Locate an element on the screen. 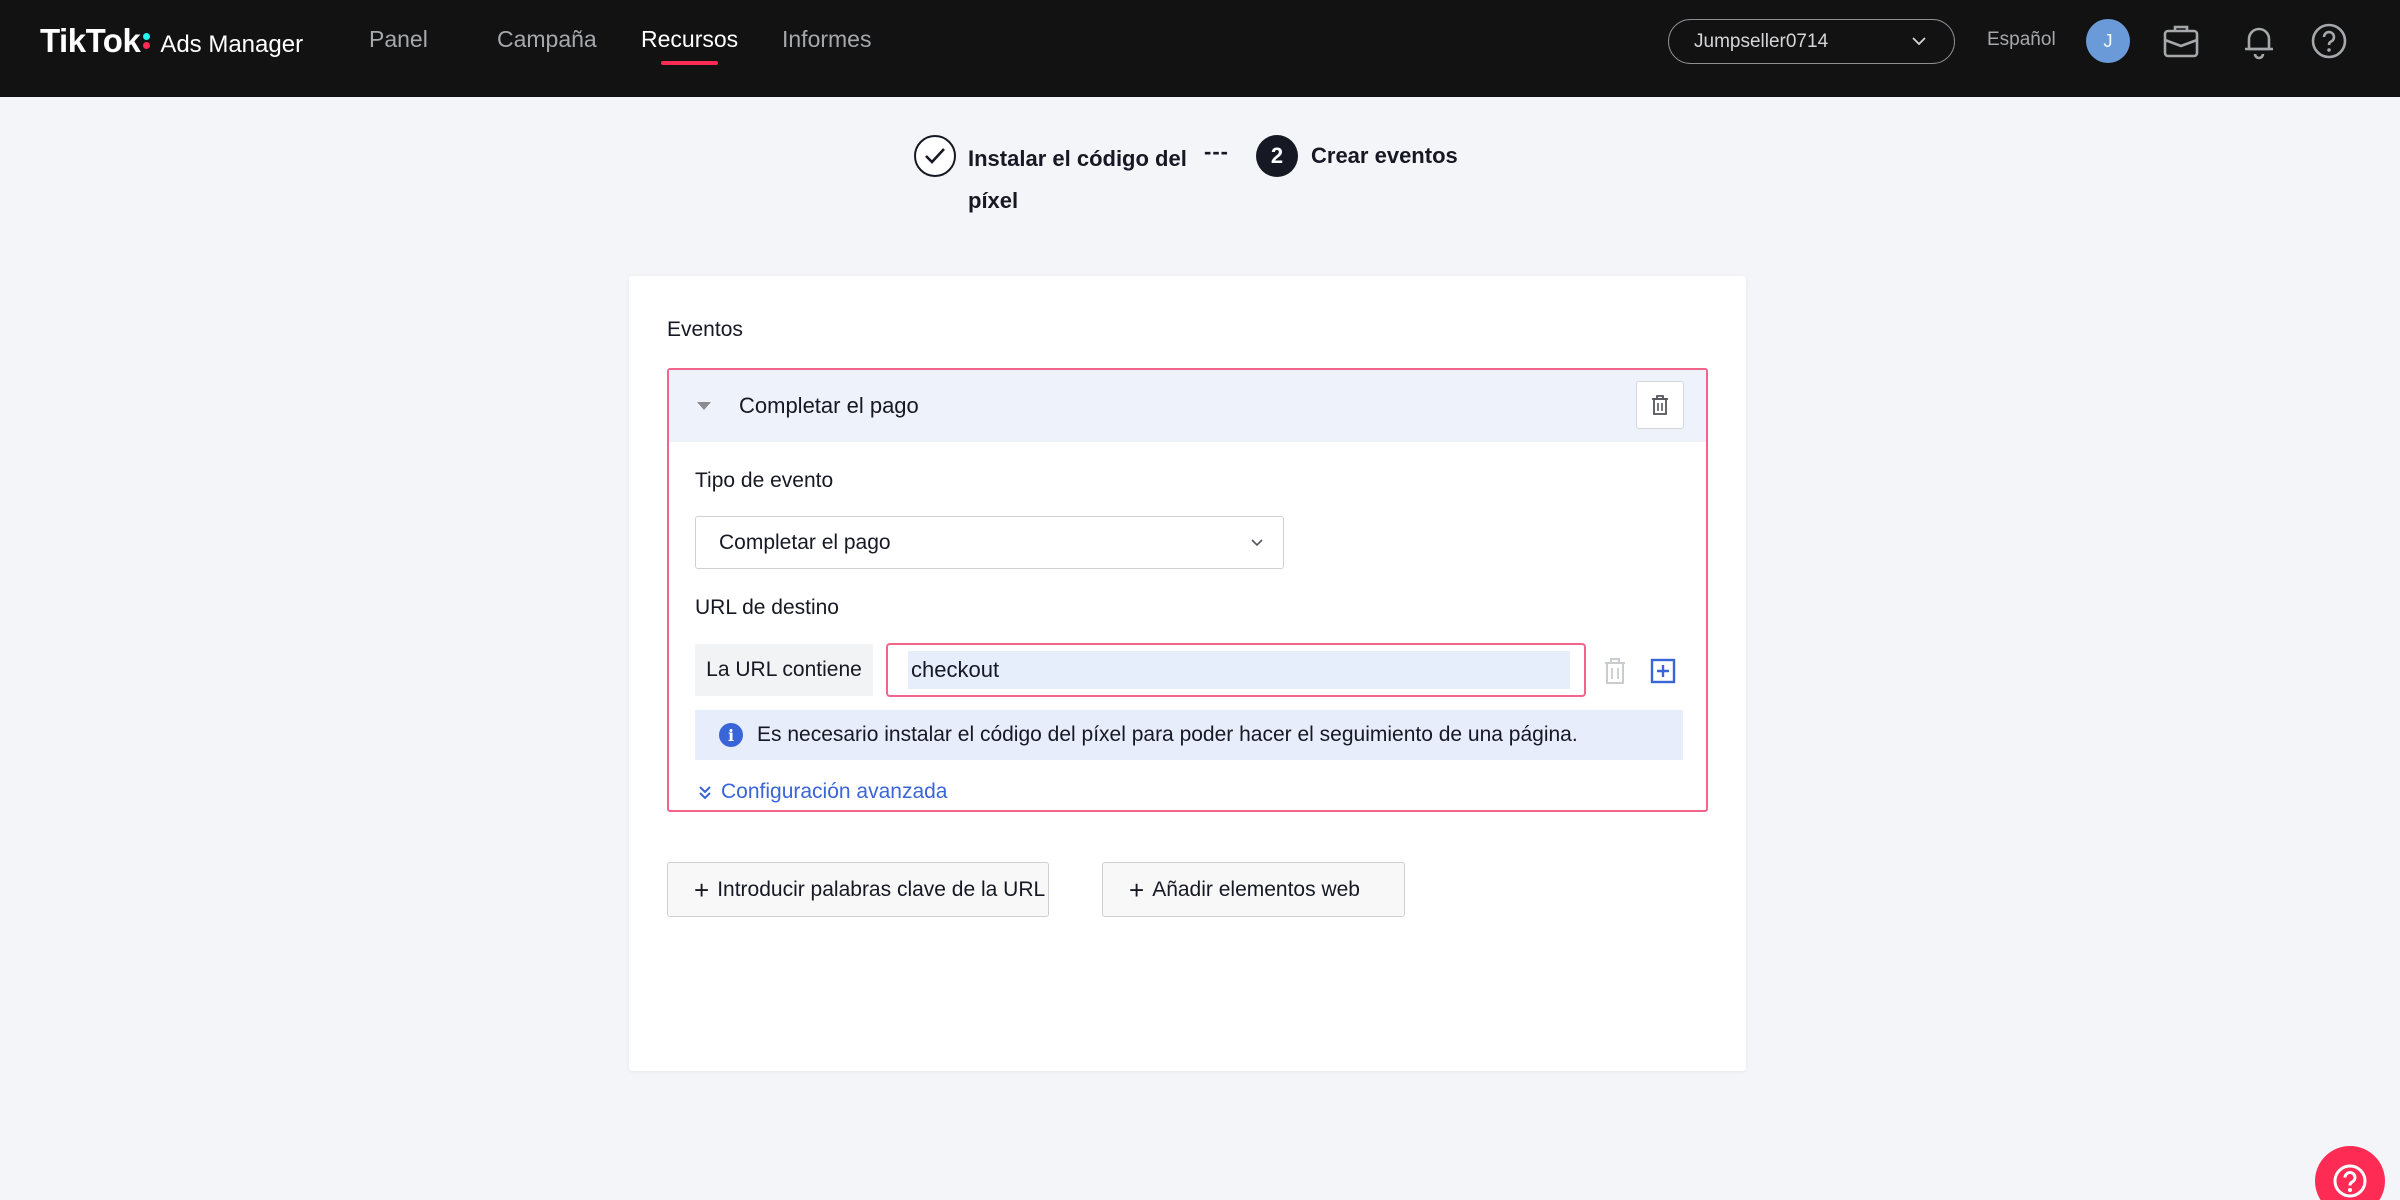 The image size is (2400, 1200). advanced-settings-link: Configuración avanzada is located at coordinates (822, 792).